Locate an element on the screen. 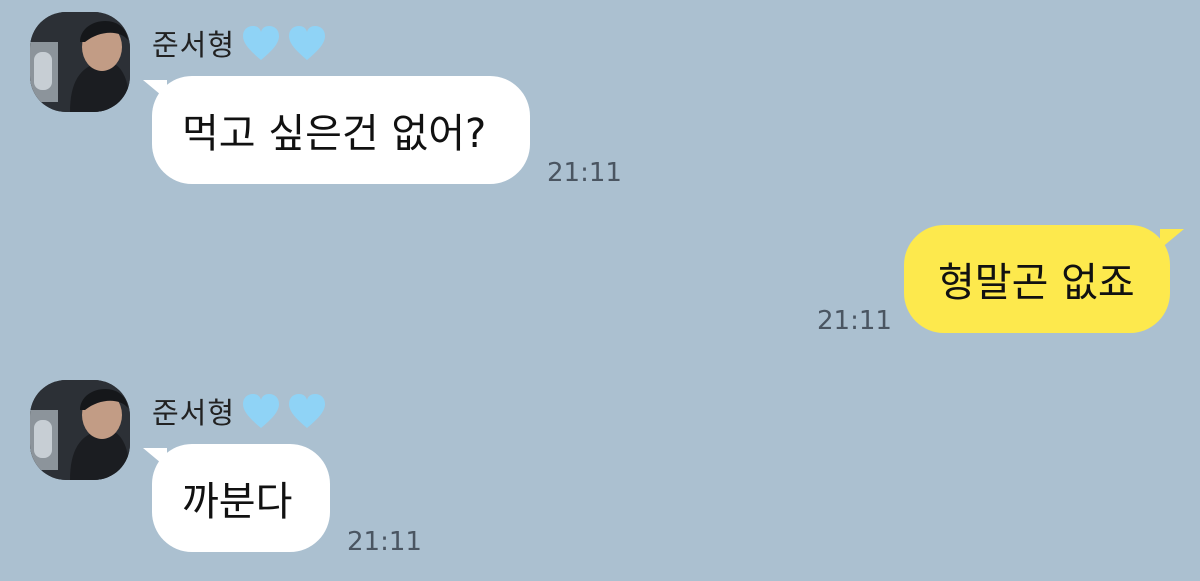  message-text: 형말곤 없죠 is located at coordinates (1036, 283).